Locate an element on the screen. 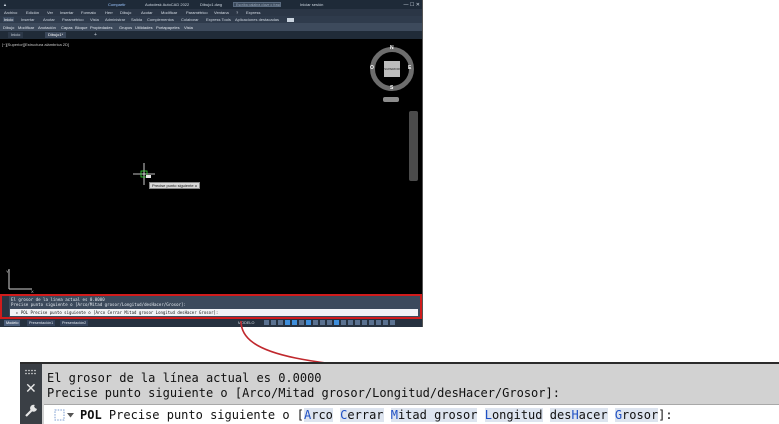 The image size is (779, 424). menu-item: ? is located at coordinates (237, 12).